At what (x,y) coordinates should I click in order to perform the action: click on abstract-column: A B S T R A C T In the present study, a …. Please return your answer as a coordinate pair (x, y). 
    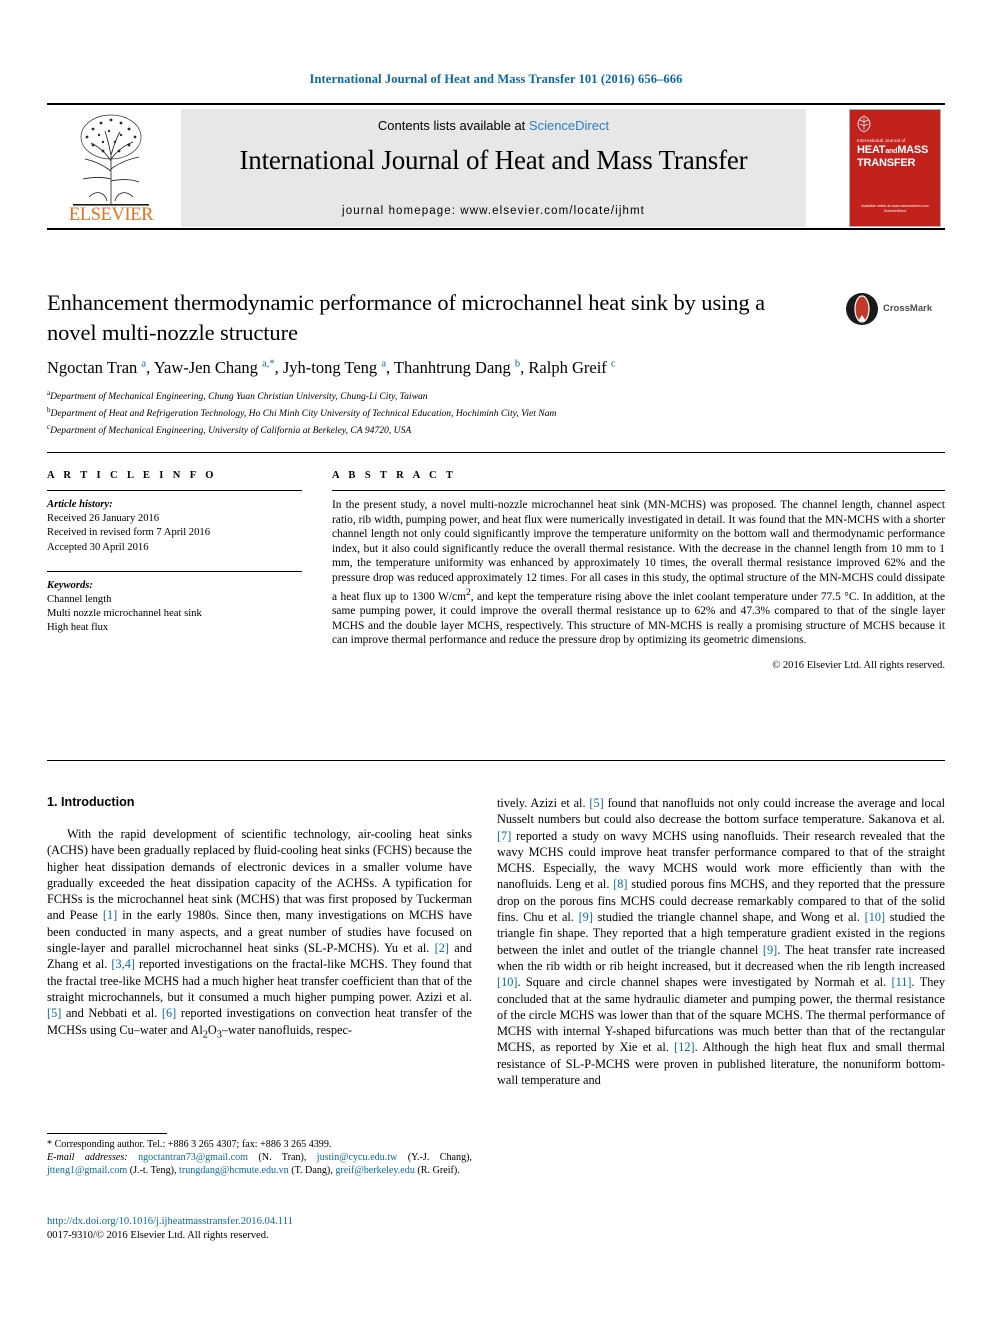
    Looking at the image, I should click on (638, 570).